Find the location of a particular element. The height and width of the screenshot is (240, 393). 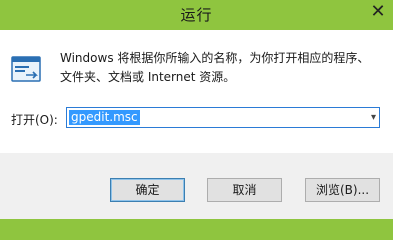

description-line-1: Windows 将根据你所输入的名称，为你打开相应的程序、 is located at coordinates (215, 58).